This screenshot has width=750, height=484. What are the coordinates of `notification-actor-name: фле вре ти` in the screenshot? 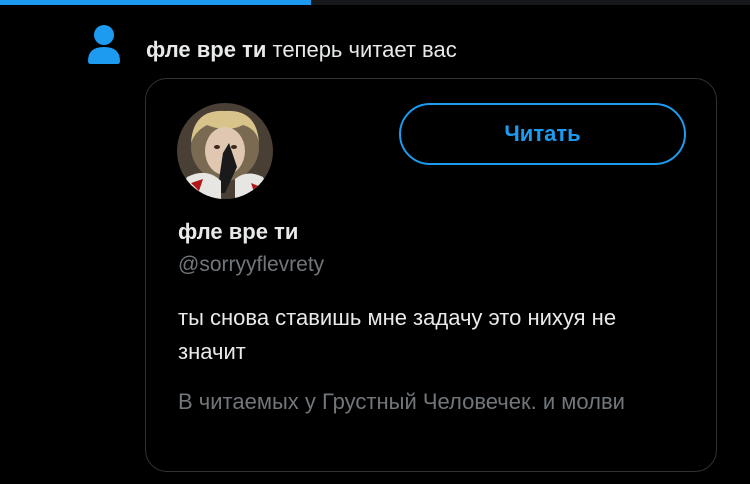 It's located at (206, 49).